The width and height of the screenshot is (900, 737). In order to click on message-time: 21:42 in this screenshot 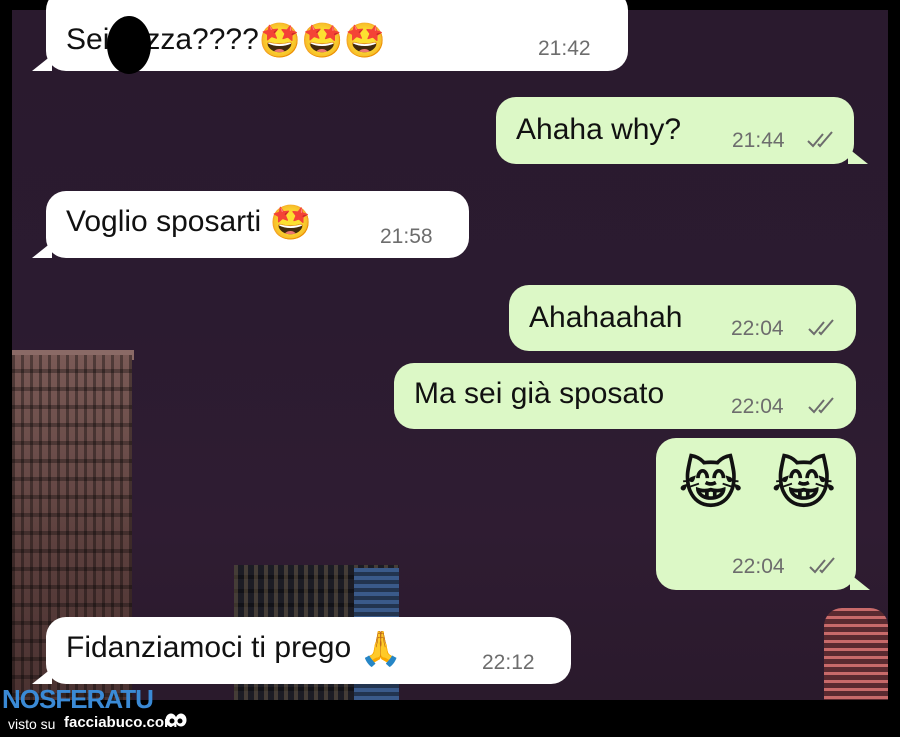, I will do `click(564, 48)`.